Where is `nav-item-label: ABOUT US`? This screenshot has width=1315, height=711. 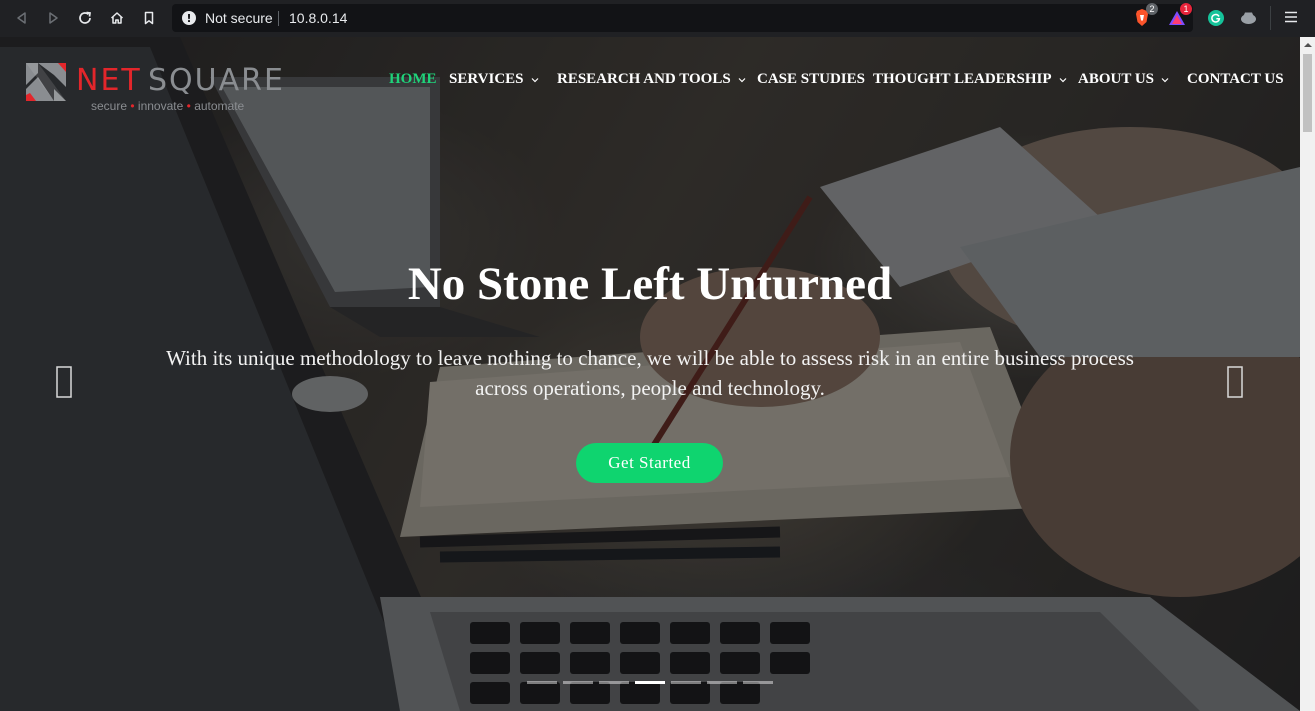 nav-item-label: ABOUT US is located at coordinates (1116, 79).